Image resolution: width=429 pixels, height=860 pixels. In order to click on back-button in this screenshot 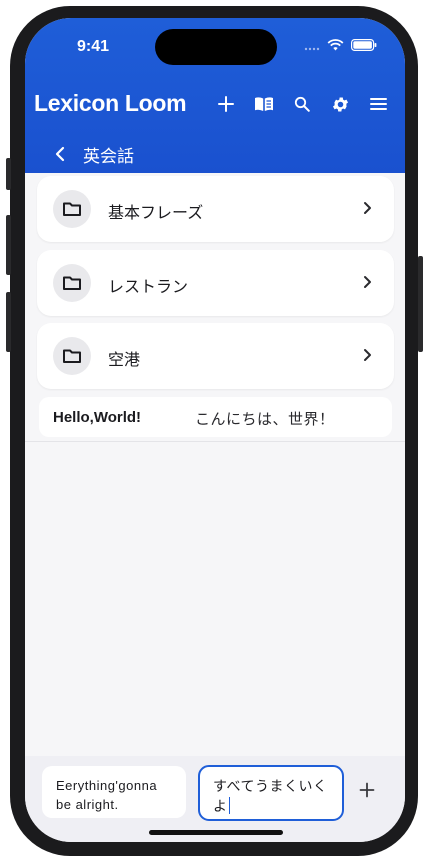, I will do `click(60, 154)`.